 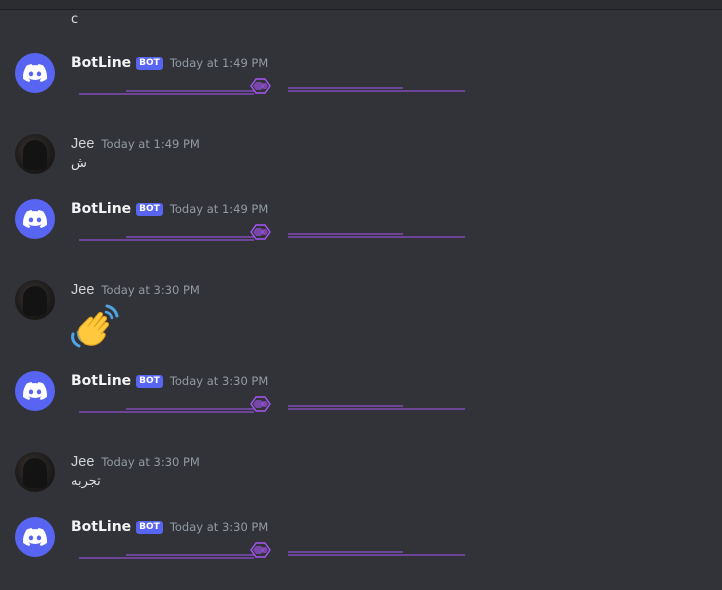 I want to click on message-header: Jee Today at 1:49 PM, so click(x=135, y=144).